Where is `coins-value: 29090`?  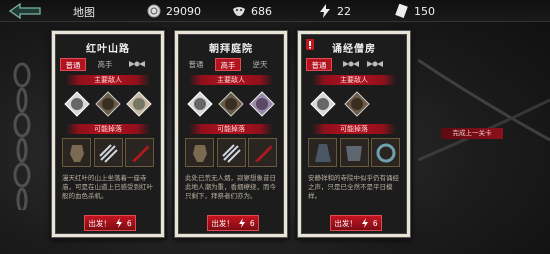 coins-value: 29090 is located at coordinates (183, 11).